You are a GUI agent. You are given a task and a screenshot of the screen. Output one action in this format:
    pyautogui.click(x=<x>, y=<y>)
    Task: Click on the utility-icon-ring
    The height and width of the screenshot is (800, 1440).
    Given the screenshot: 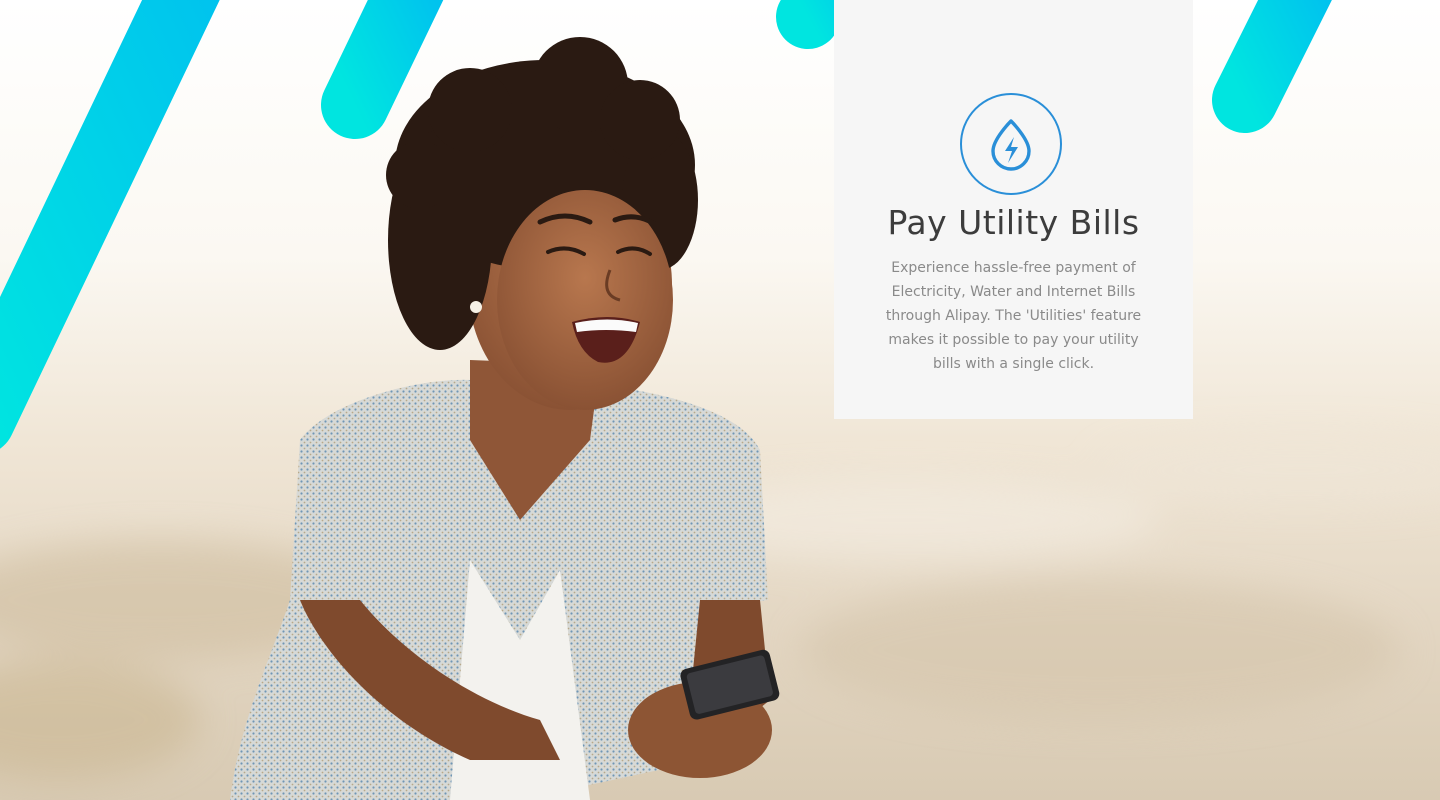 What is the action you would take?
    pyautogui.click(x=1011, y=144)
    